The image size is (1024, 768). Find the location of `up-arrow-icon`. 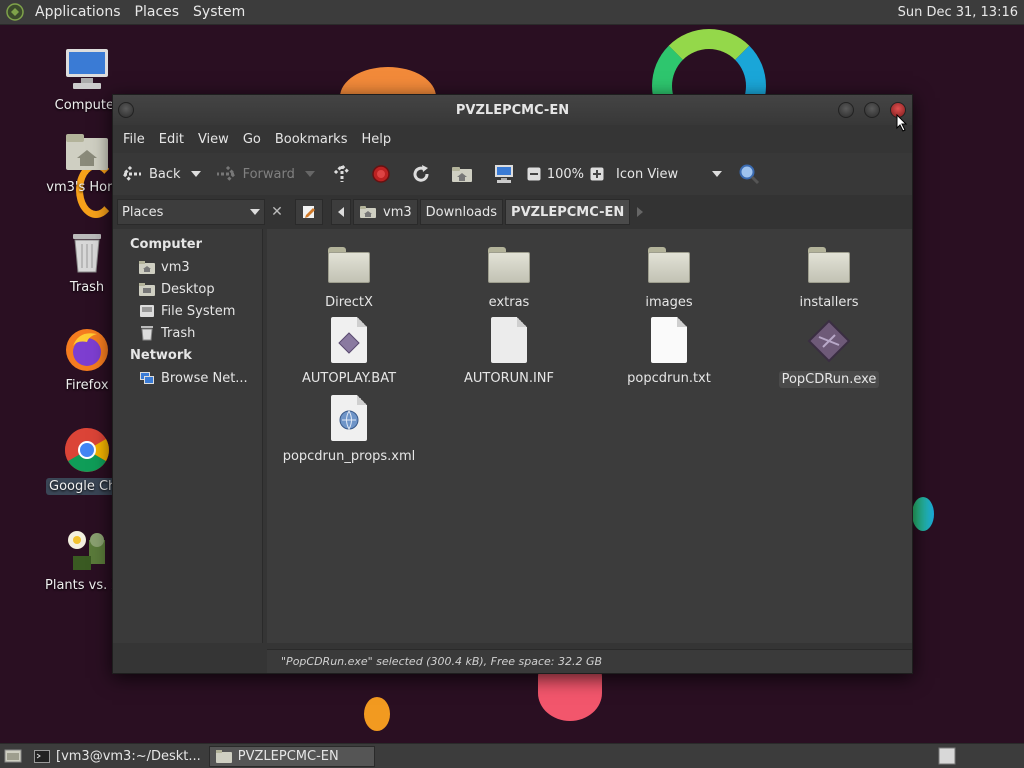

up-arrow-icon is located at coordinates (341, 173).